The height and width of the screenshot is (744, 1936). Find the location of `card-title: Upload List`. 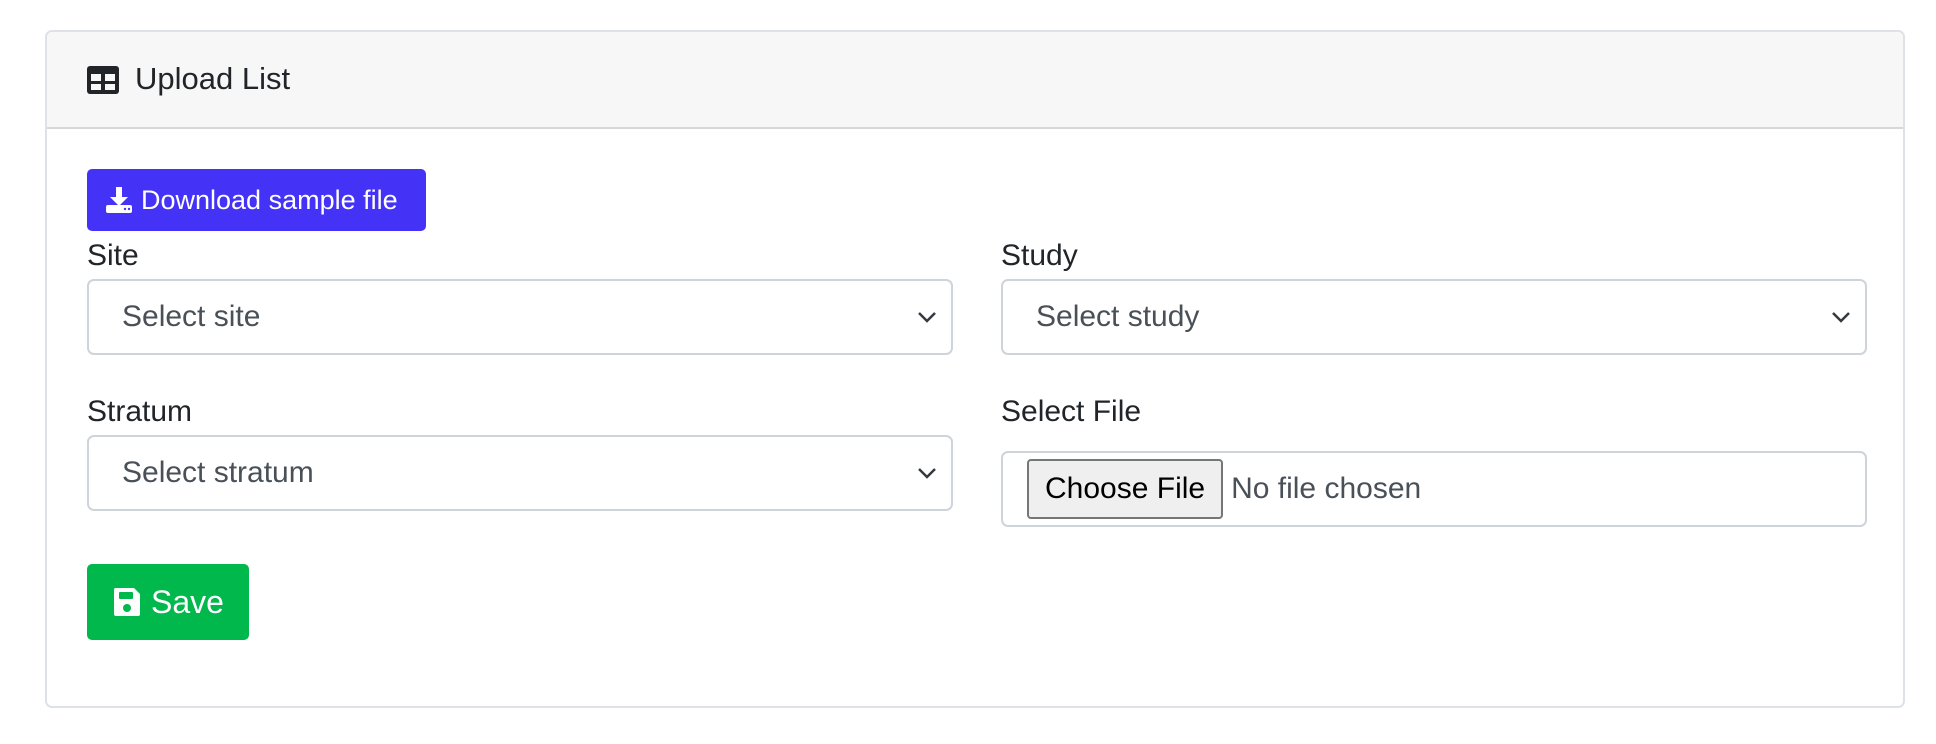

card-title: Upload List is located at coordinates (213, 78).